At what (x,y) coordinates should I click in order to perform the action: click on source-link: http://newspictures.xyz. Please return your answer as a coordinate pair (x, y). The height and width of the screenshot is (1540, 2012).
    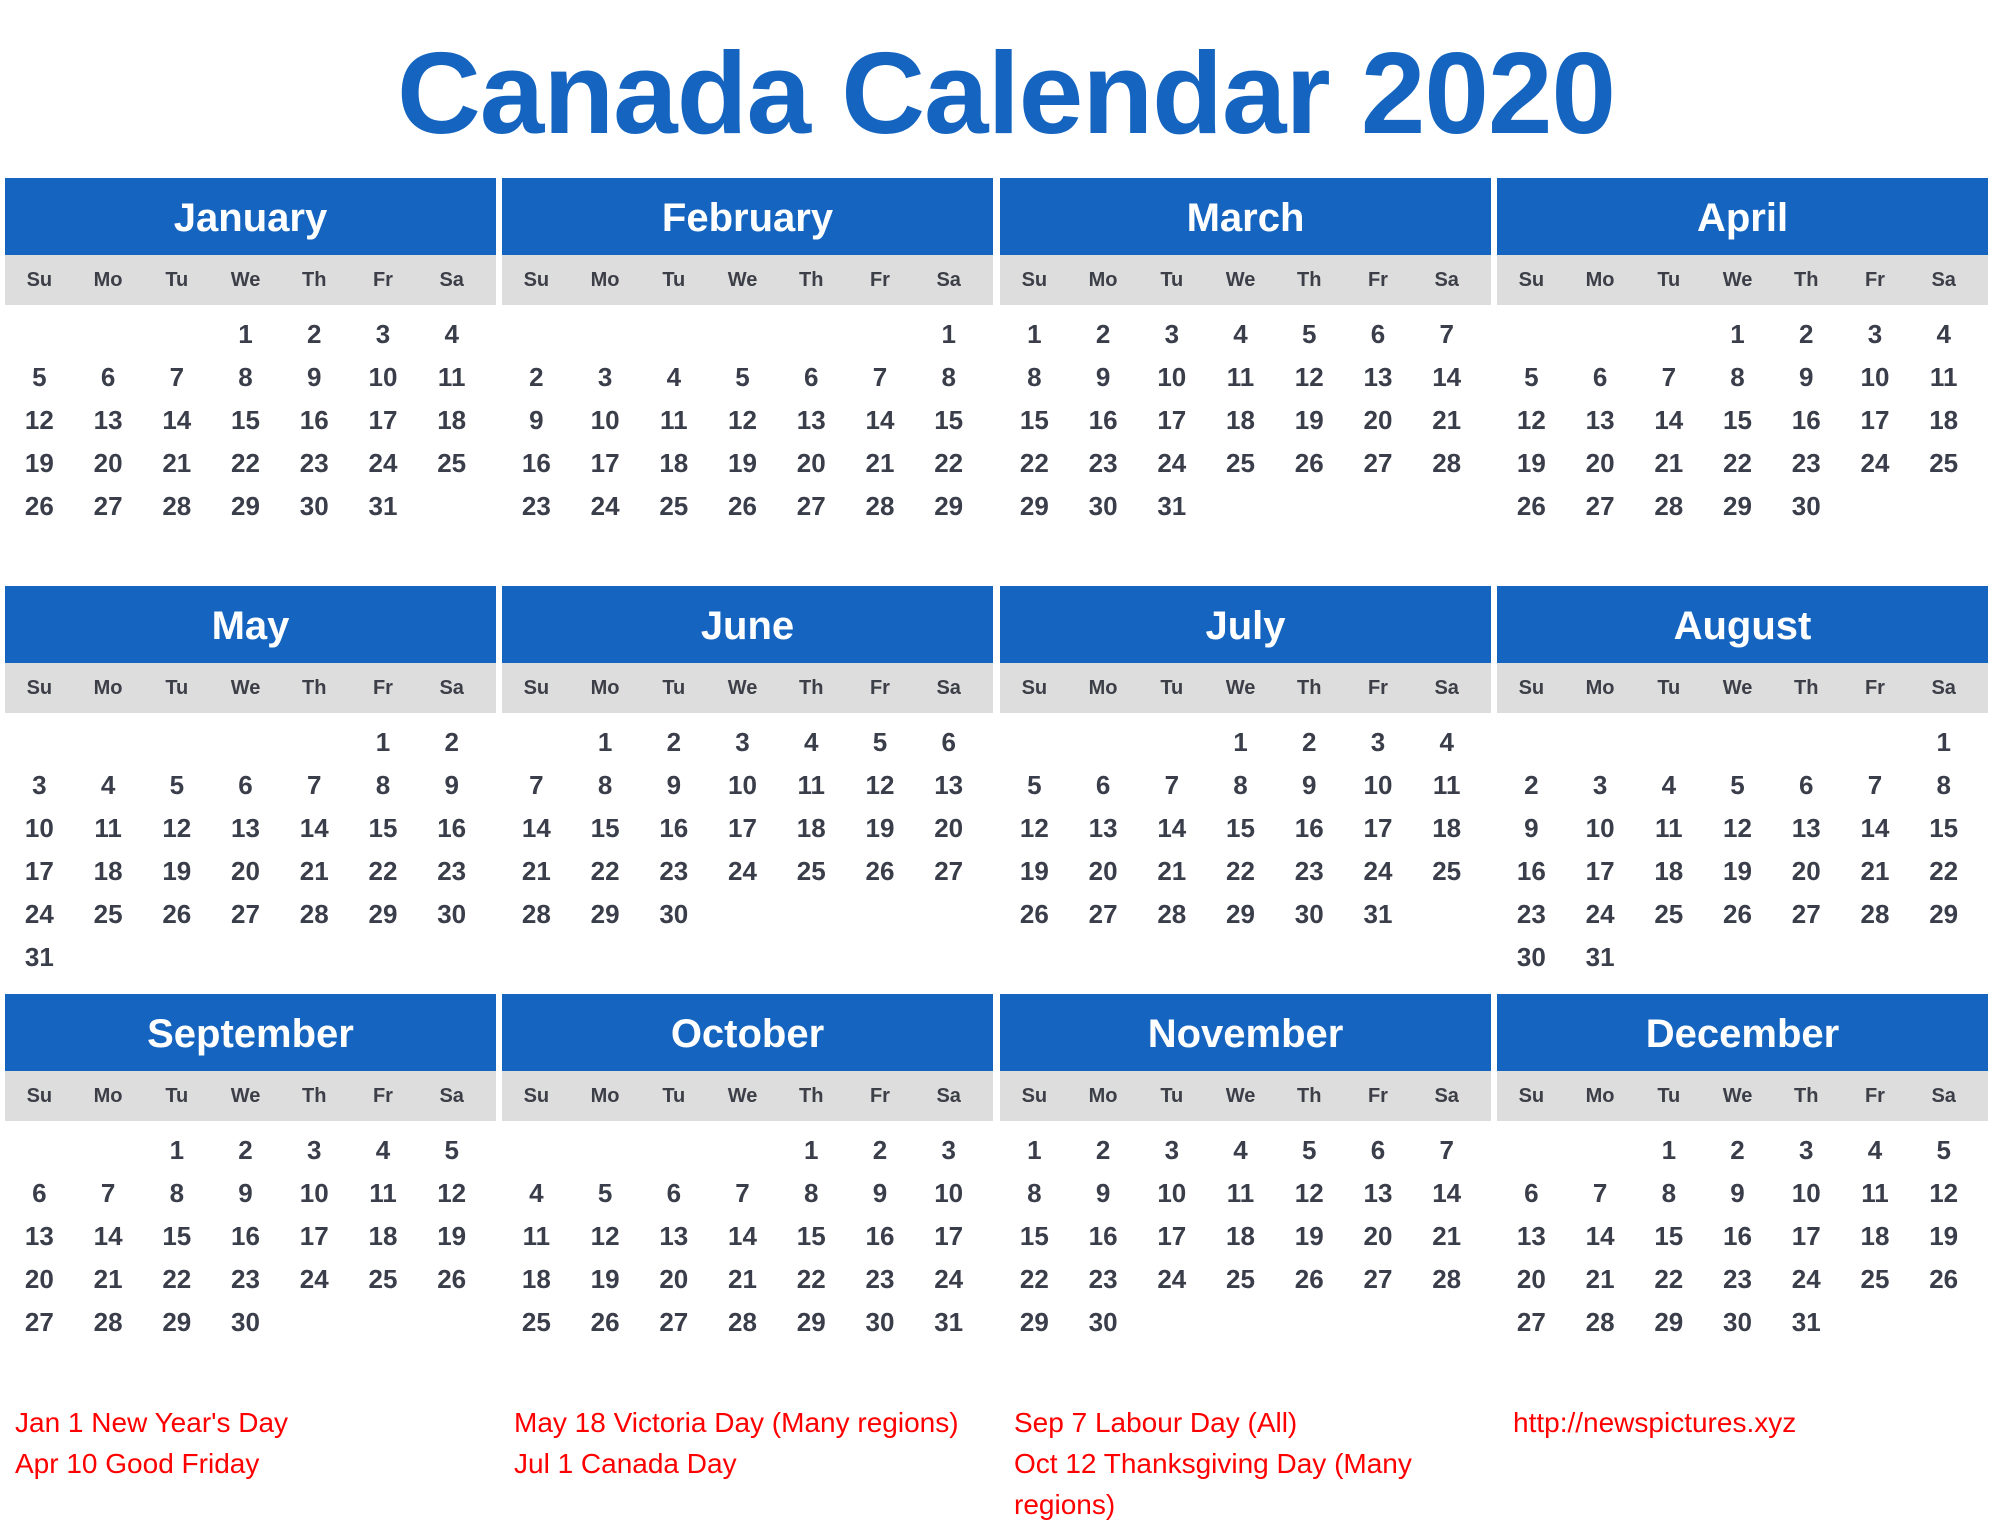
    Looking at the image, I should click on (1748, 1422).